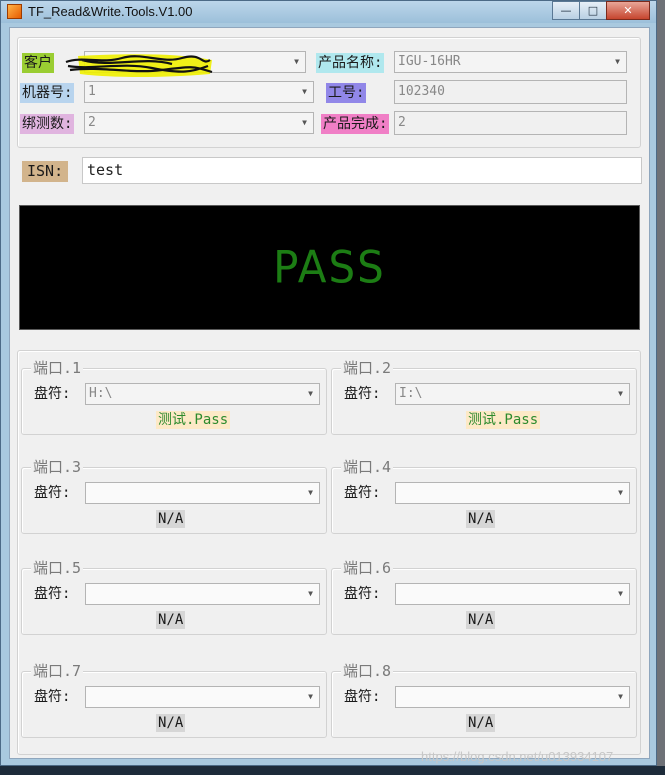  I want to click on port-group-3: 端口.3 盘符: ▼ N/A, so click(174, 496).